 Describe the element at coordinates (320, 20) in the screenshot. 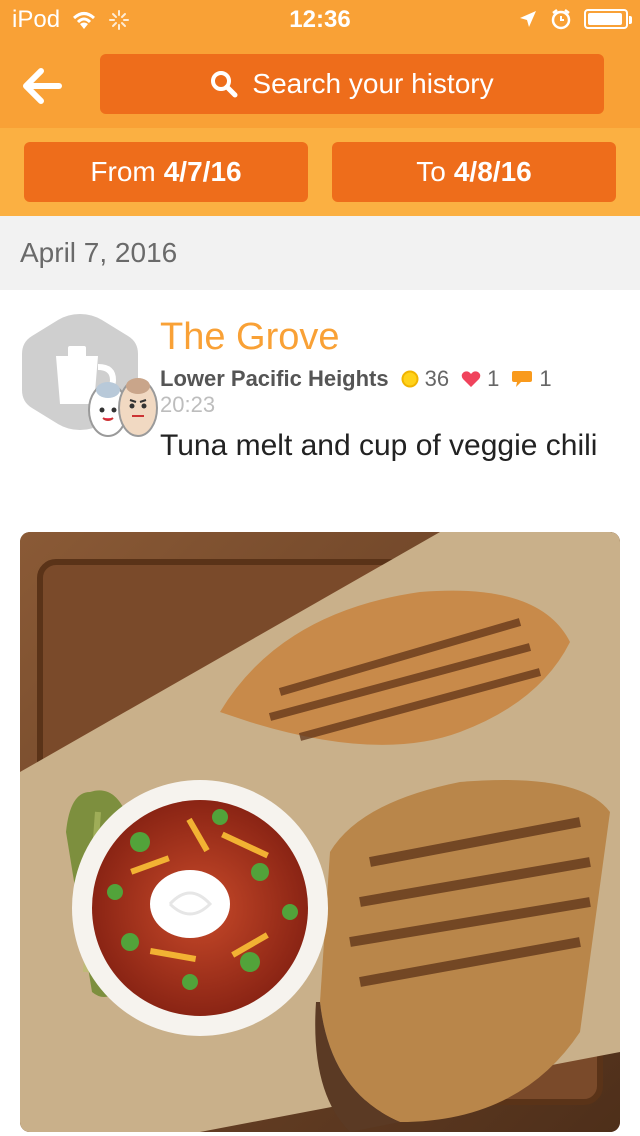

I see `status-bar: iPod 12:36` at that location.